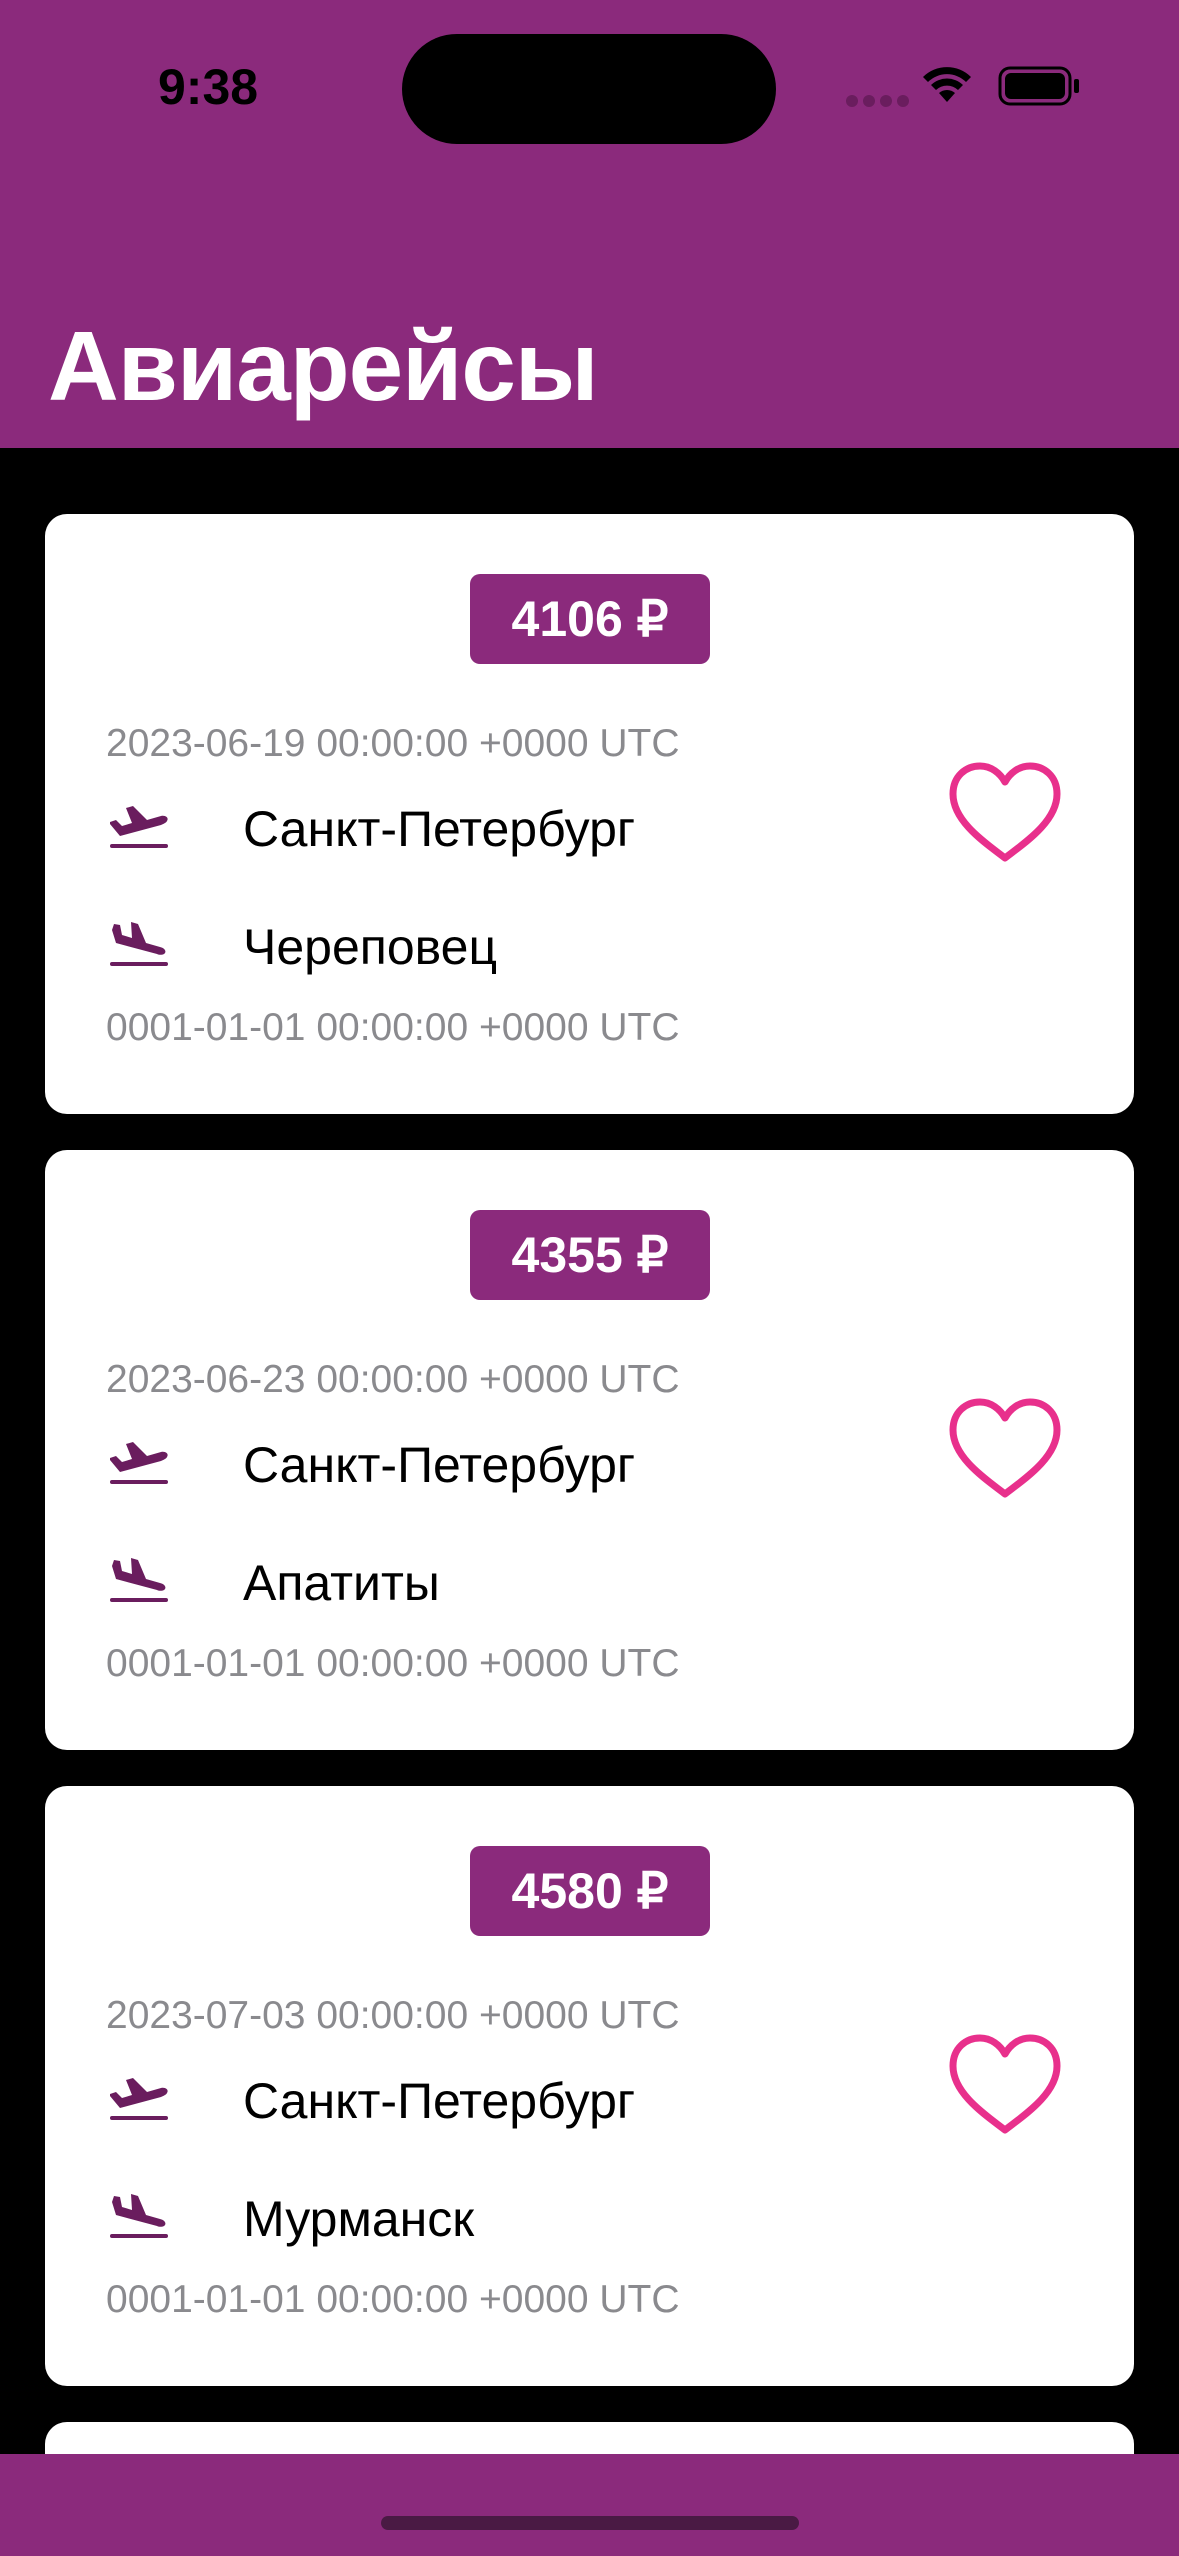 This screenshot has width=1179, height=2556. What do you see at coordinates (590, 1891) in the screenshot?
I see `price-badge: 4580 ₽` at bounding box center [590, 1891].